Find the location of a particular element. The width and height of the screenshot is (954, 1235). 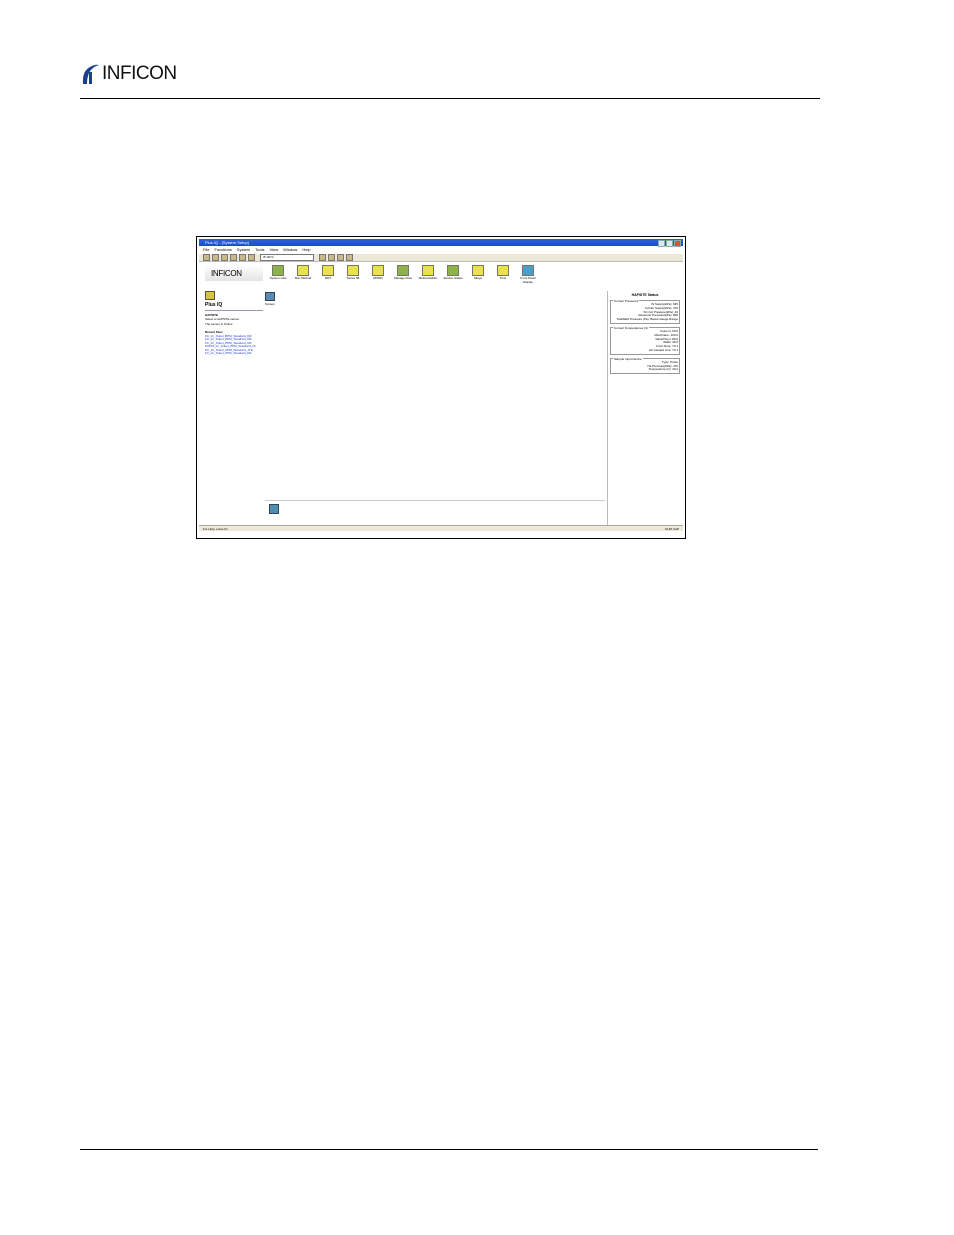

recent-file-link: FC_trc_Toluol_PPM_Standard_DR is located at coordinates (234, 354).